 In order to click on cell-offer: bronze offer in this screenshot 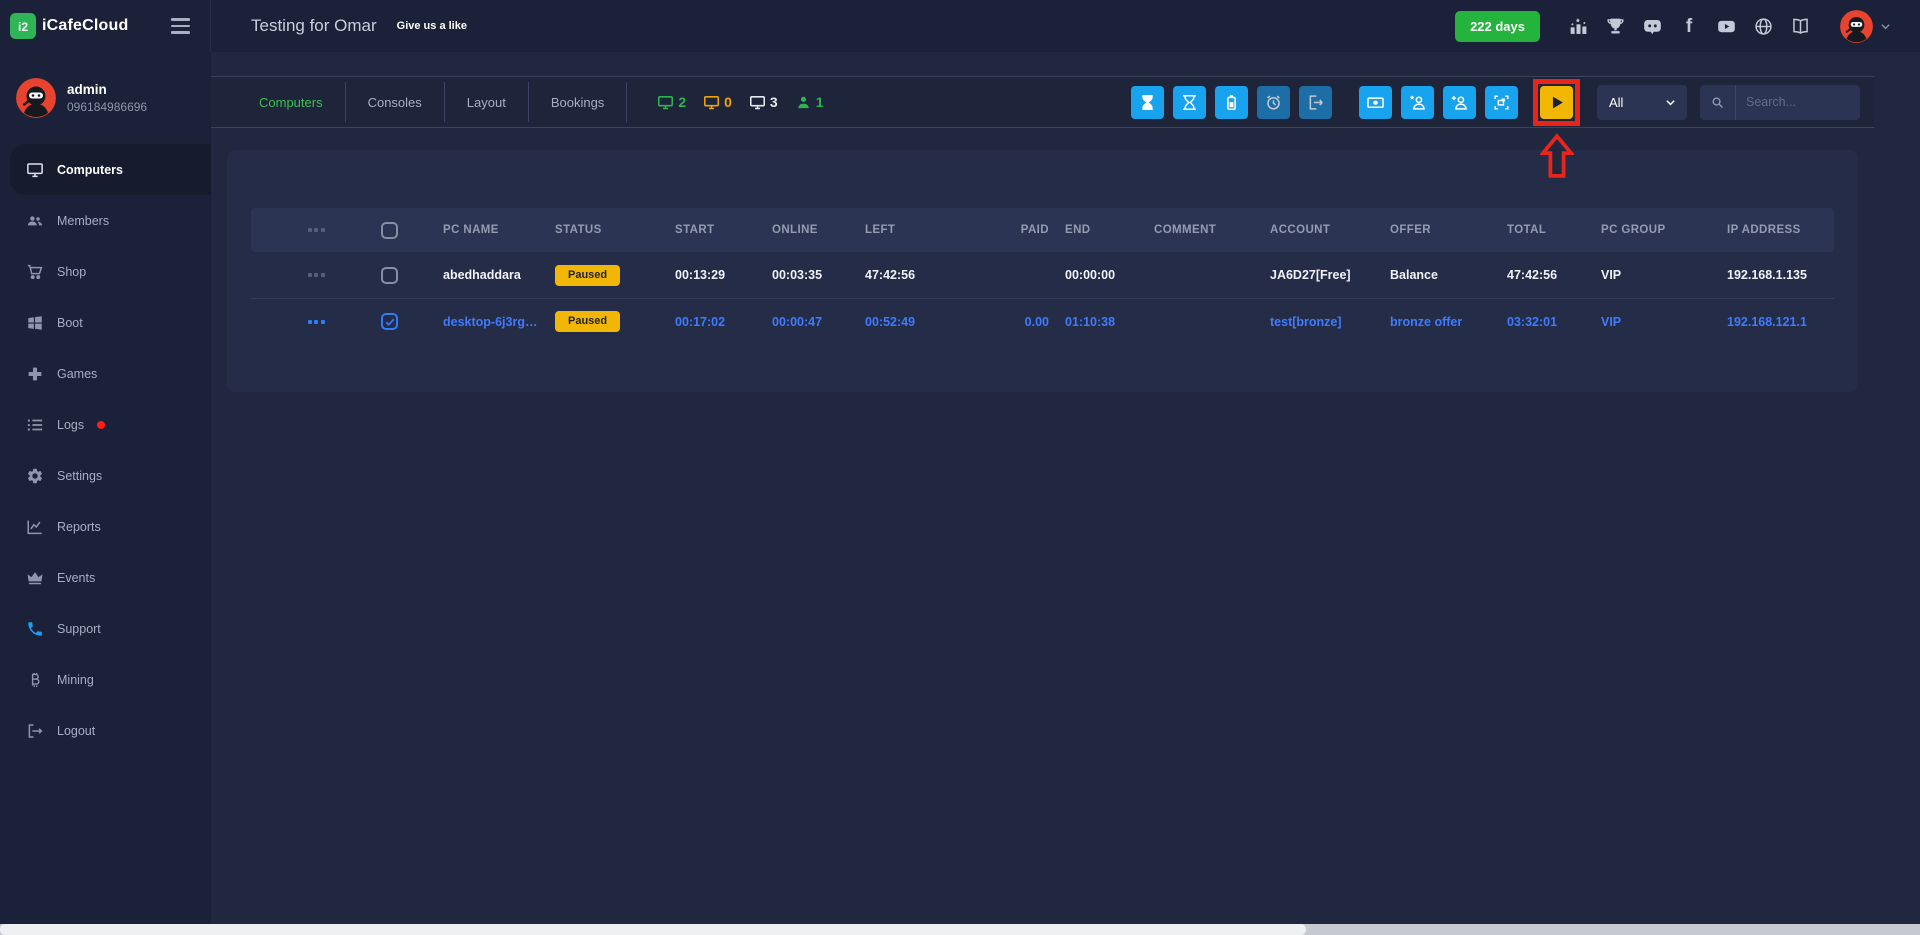, I will do `click(1426, 321)`.